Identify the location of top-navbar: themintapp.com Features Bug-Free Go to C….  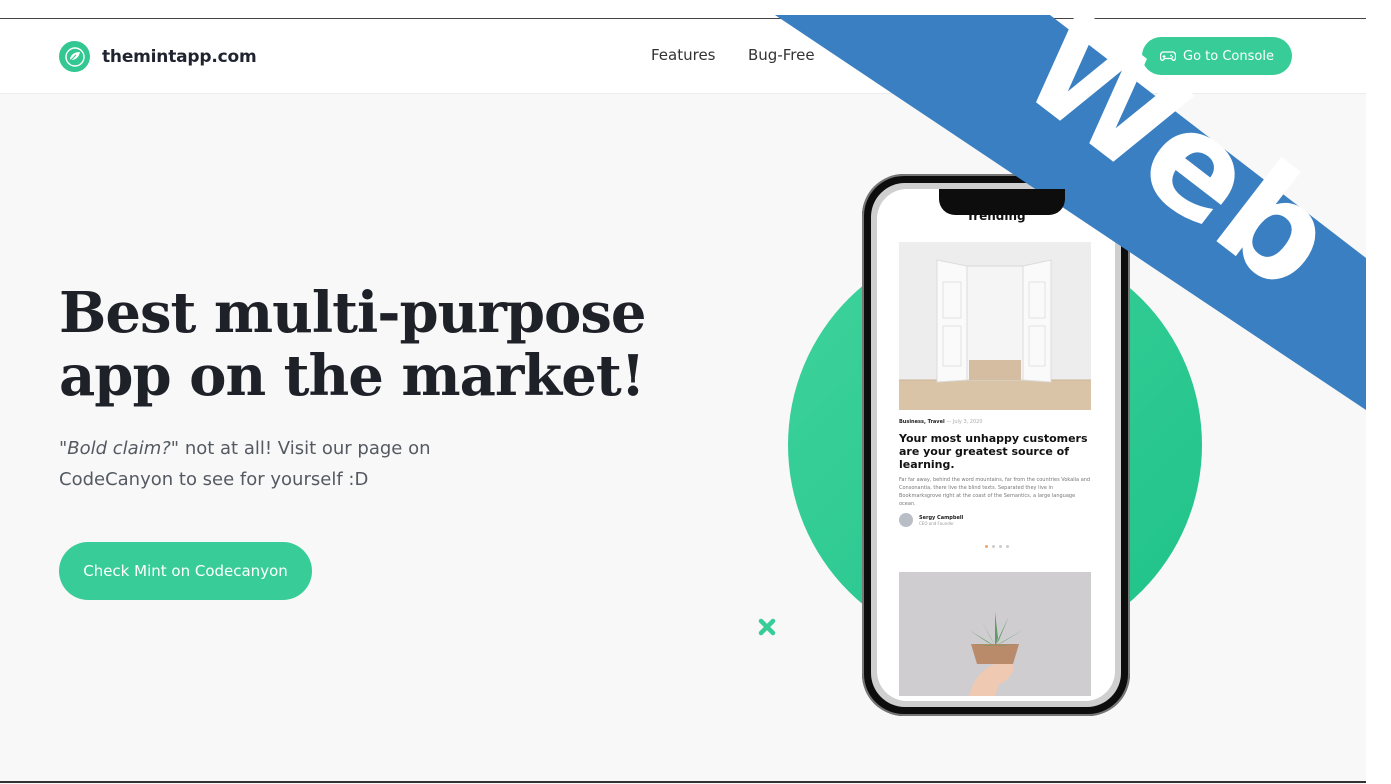
(683, 56).